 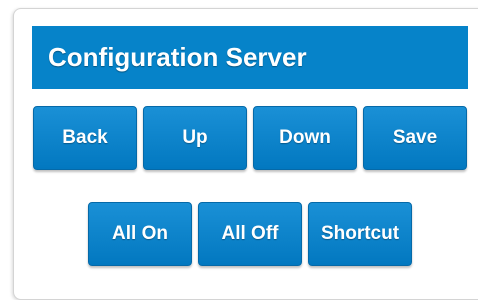 What do you see at coordinates (250, 234) in the screenshot?
I see `all-off-button: All Off` at bounding box center [250, 234].